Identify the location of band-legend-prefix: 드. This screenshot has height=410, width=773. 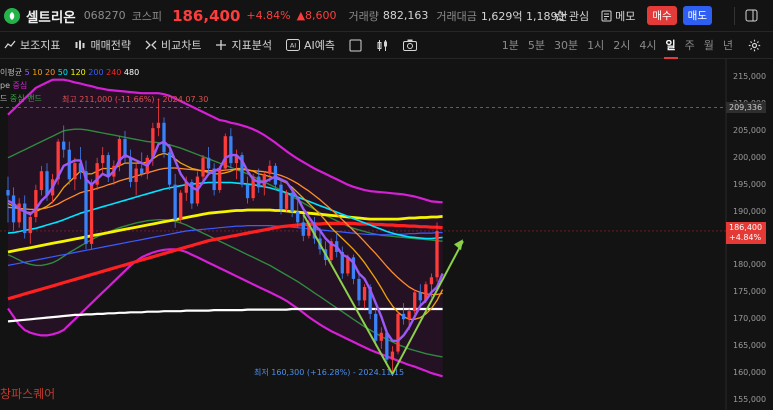
(4, 98).